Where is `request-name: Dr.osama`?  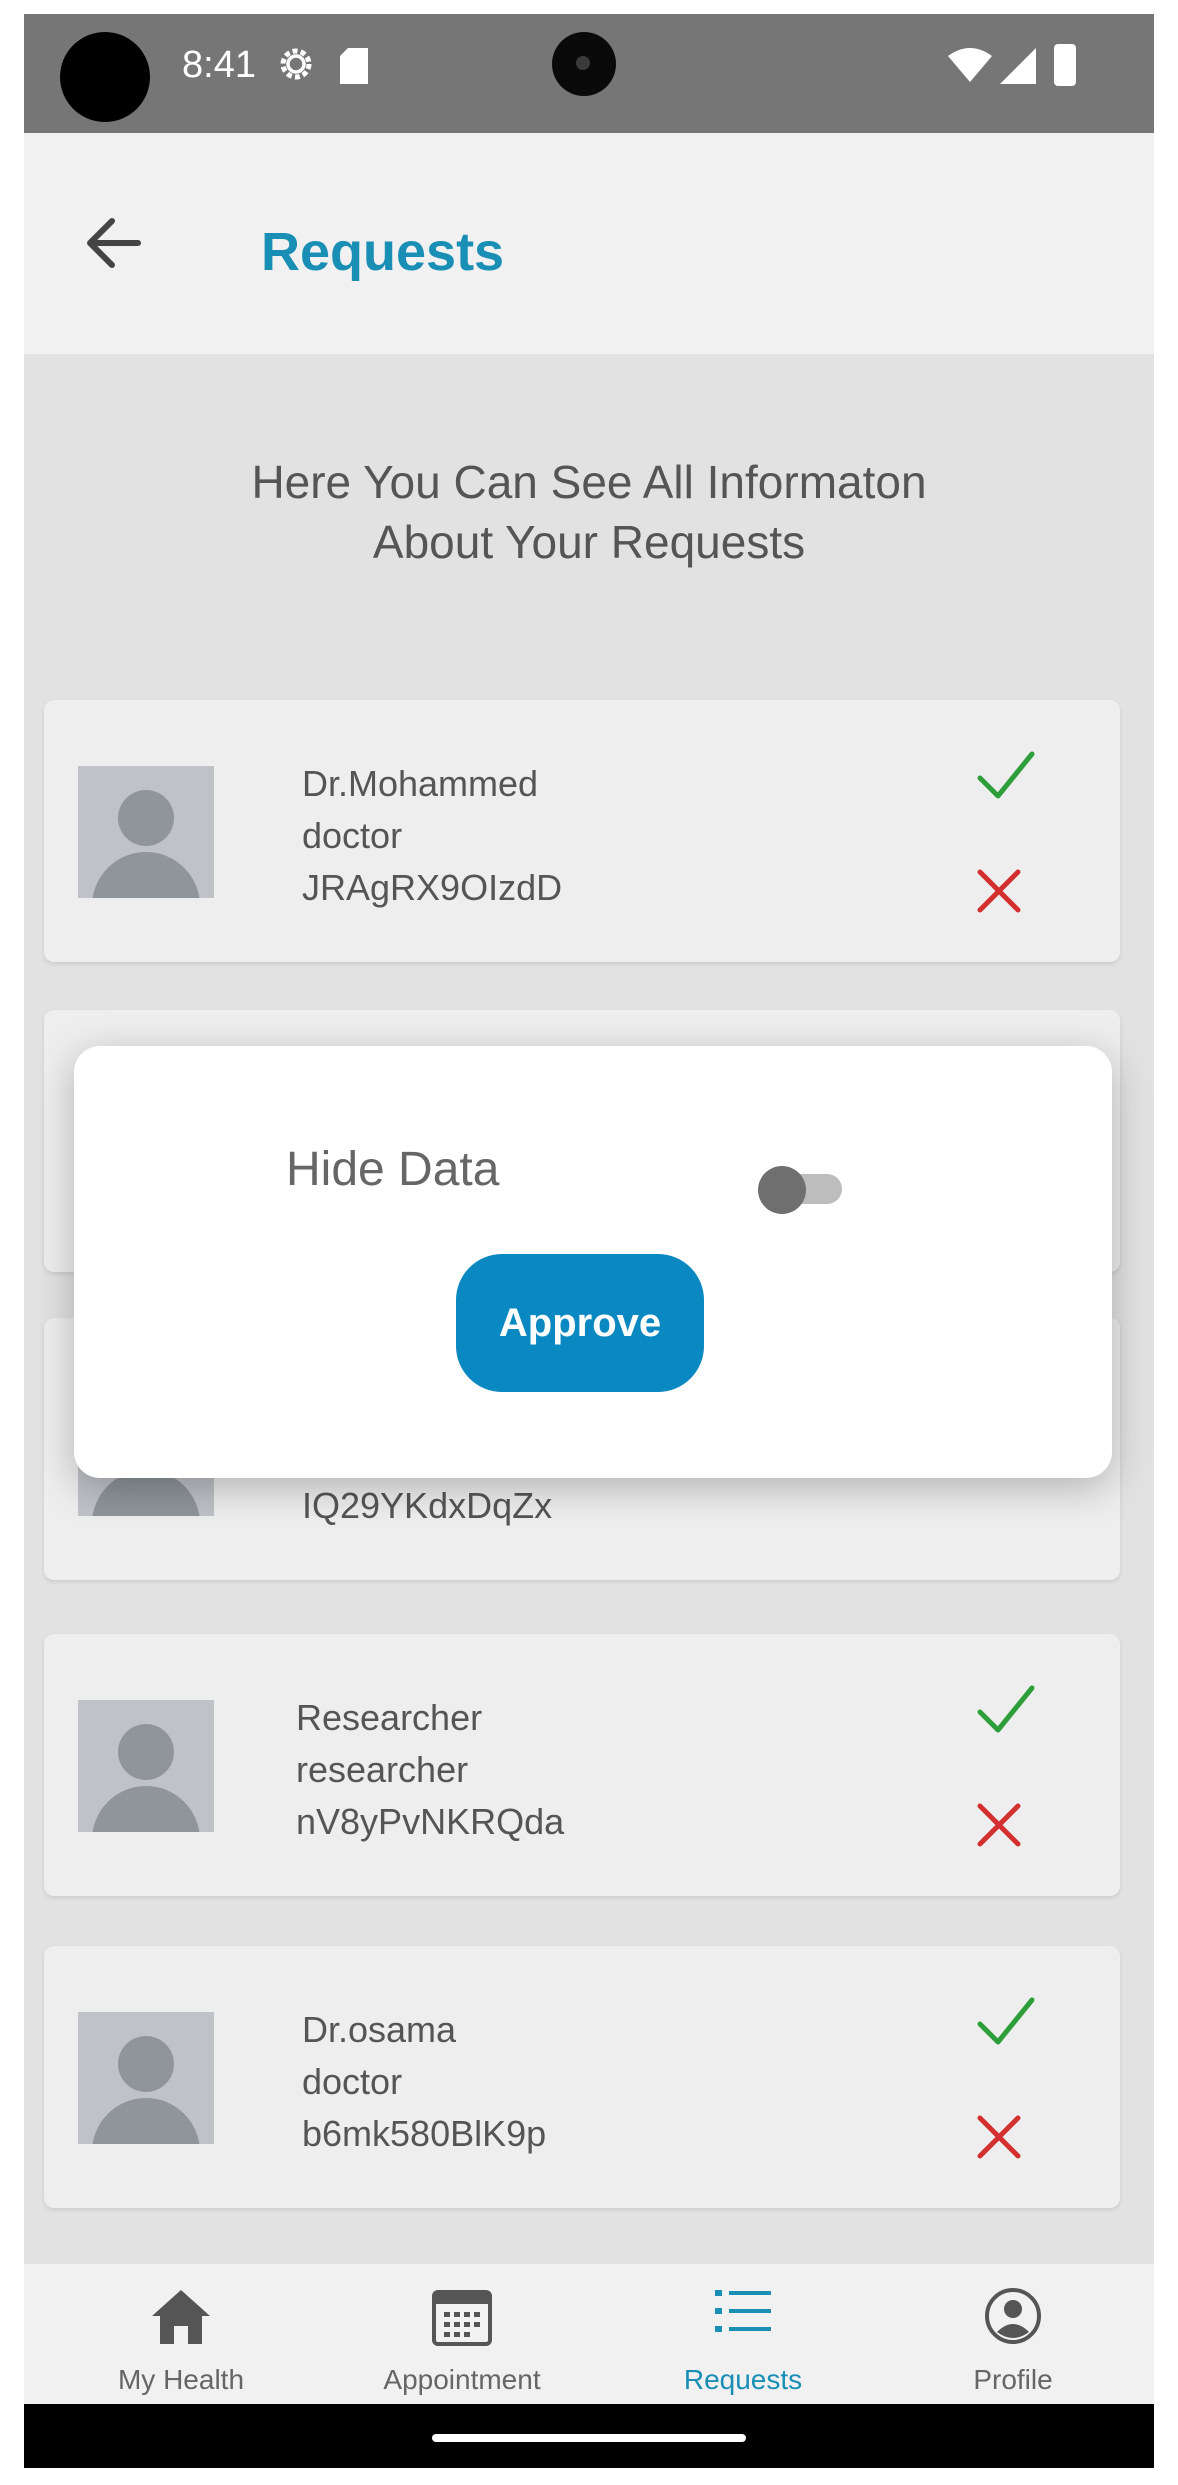 request-name: Dr.osama is located at coordinates (379, 2029).